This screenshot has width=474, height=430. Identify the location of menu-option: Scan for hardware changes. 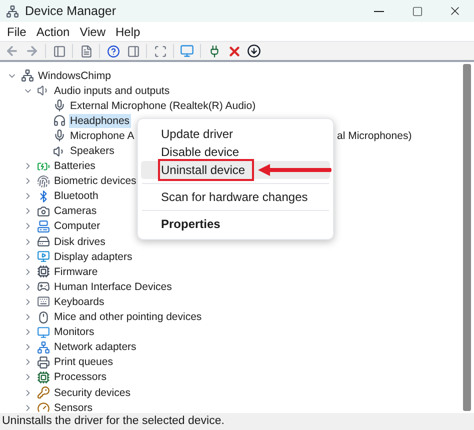
(235, 197).